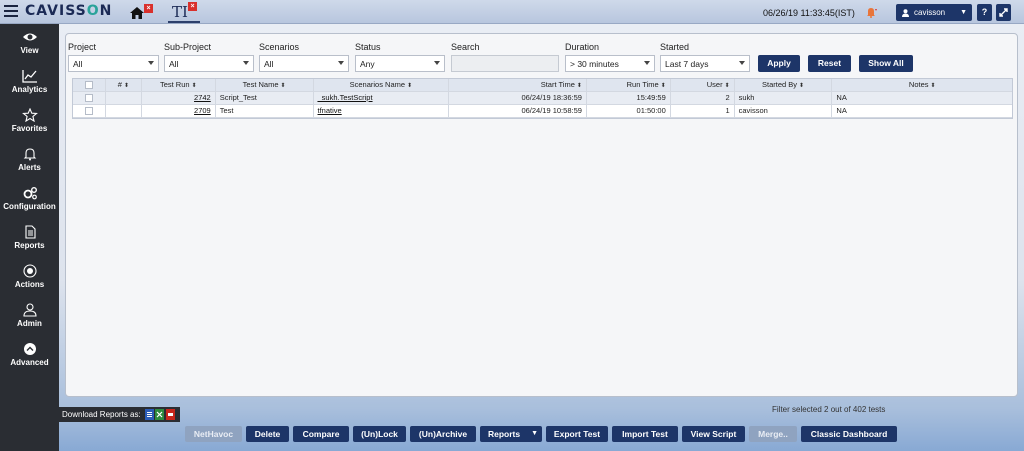 The width and height of the screenshot is (1024, 451). Describe the element at coordinates (379, 434) in the screenshot. I see `unlock-button: (Un)Lock` at that location.